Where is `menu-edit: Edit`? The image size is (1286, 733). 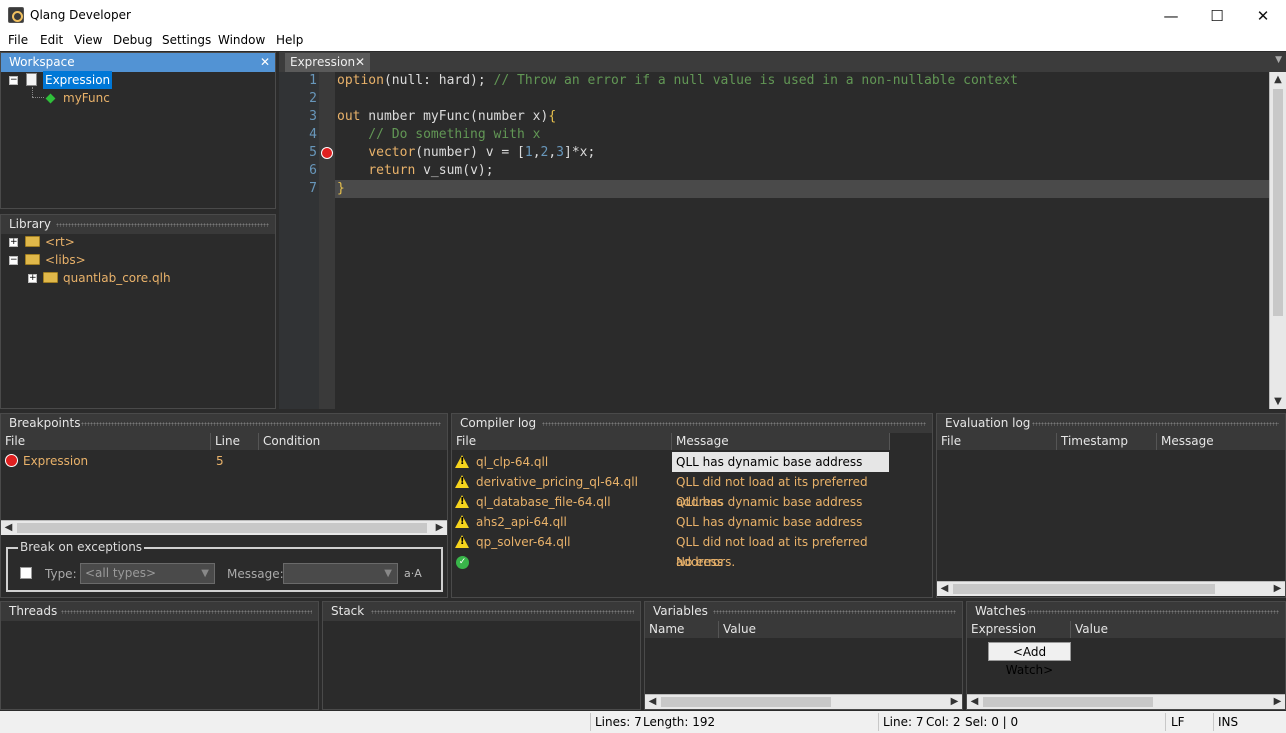 menu-edit: Edit is located at coordinates (51, 40).